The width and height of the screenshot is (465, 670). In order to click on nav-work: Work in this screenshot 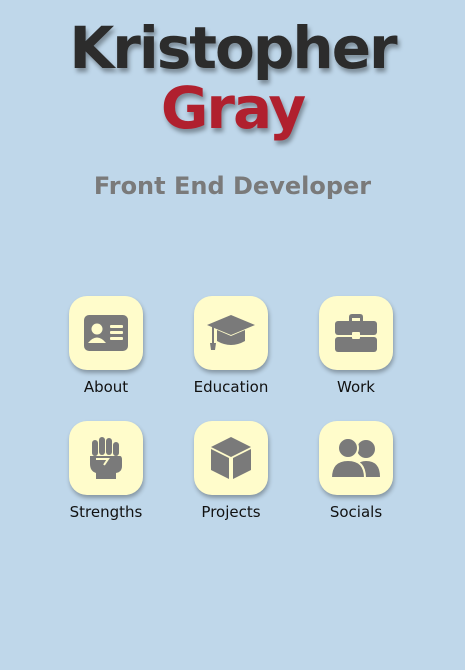, I will do `click(356, 351)`.